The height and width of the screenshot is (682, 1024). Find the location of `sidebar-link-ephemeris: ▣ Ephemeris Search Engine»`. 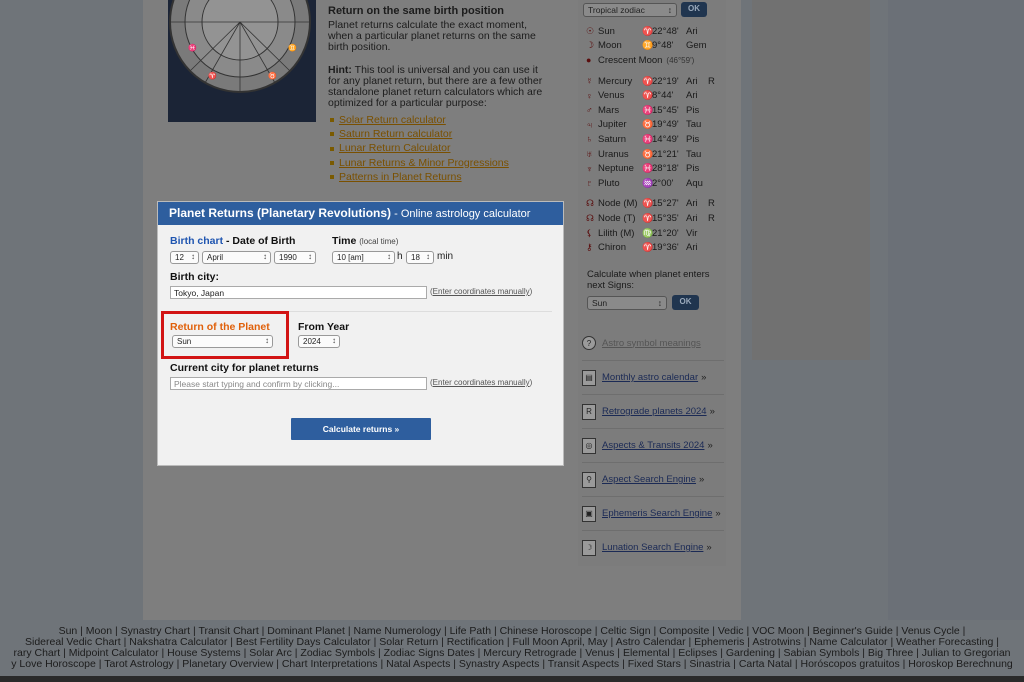

sidebar-link-ephemeris: ▣ Ephemeris Search Engine» is located at coordinates (653, 513).